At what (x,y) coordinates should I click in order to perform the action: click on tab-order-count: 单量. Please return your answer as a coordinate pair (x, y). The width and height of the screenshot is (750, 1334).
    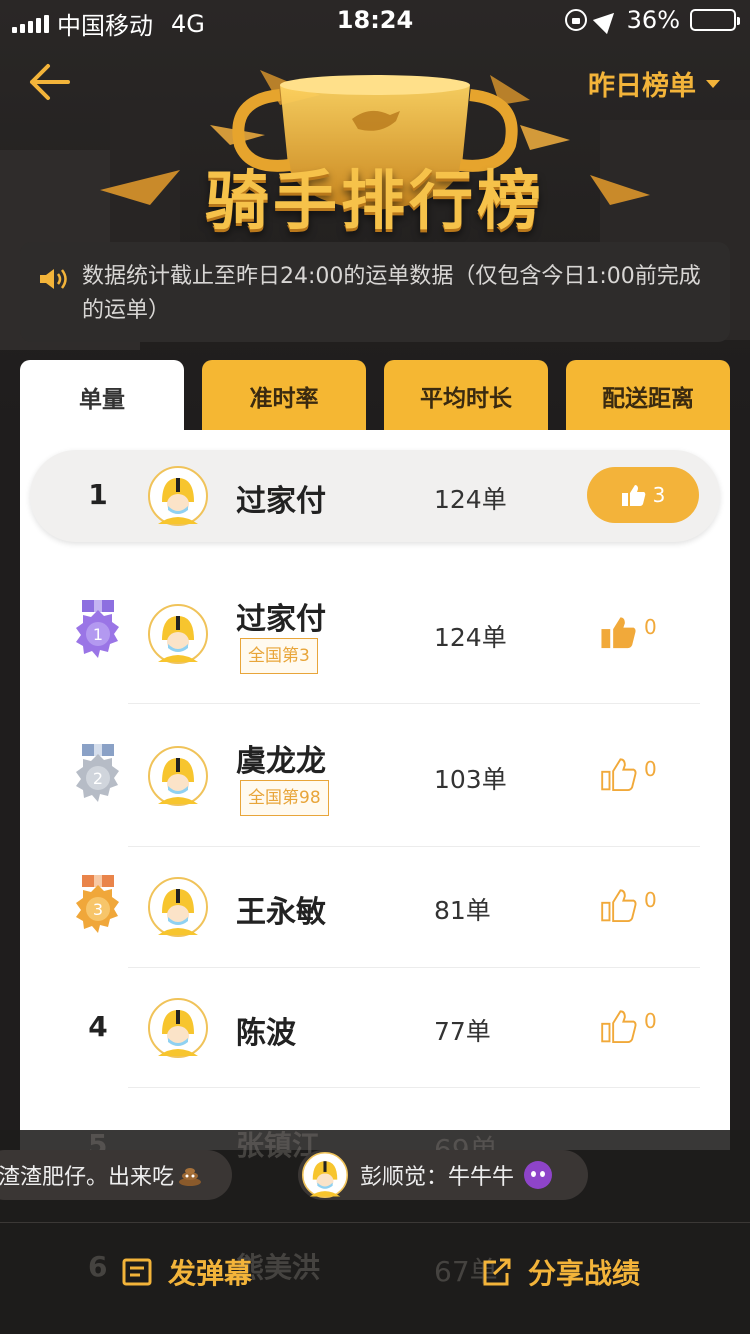
    Looking at the image, I should click on (102, 397).